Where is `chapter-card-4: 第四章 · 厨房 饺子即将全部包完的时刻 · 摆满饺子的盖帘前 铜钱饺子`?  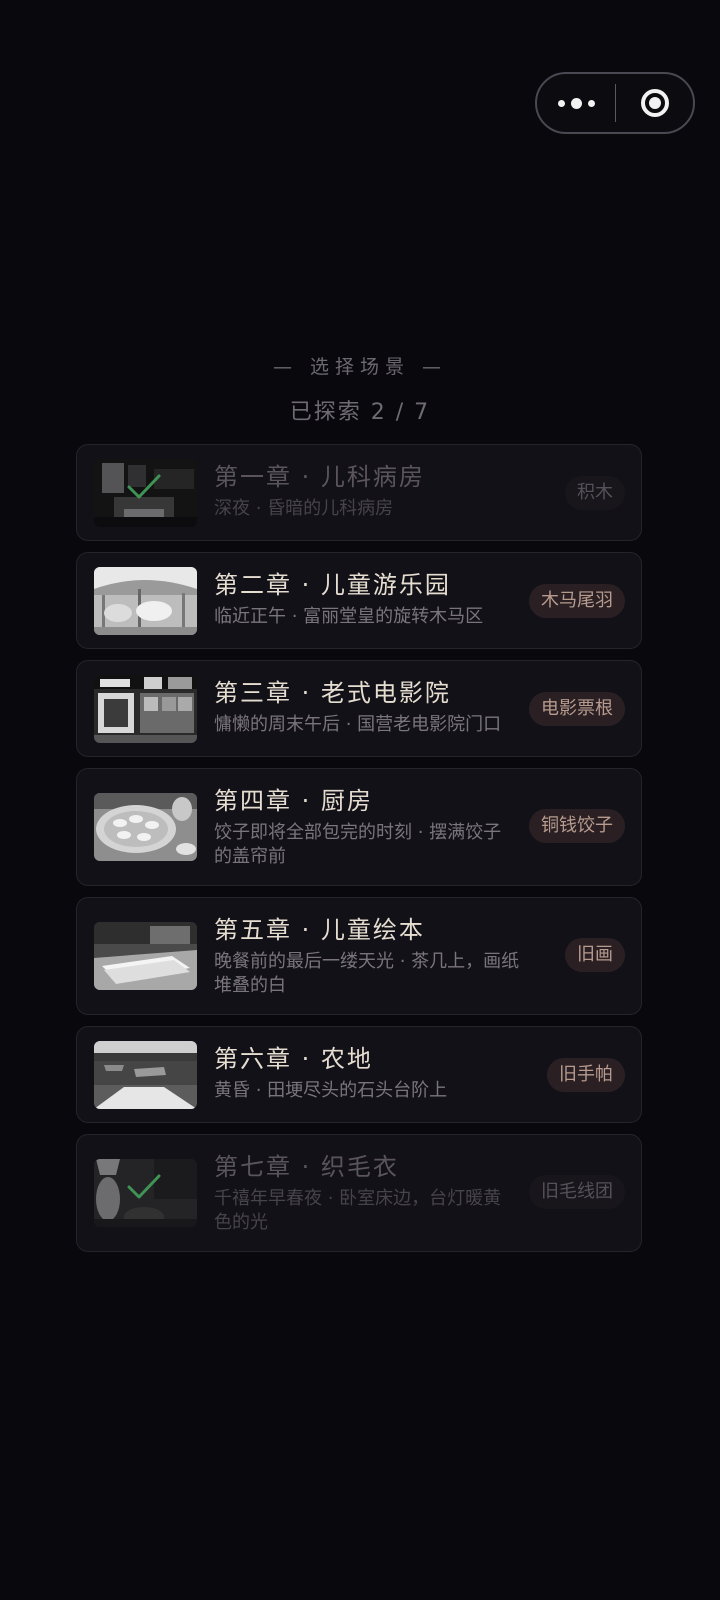
chapter-card-4: 第四章 · 厨房 饺子即将全部包完的时刻 · 摆满饺子的盖帘前 铜钱饺子 is located at coordinates (359, 827).